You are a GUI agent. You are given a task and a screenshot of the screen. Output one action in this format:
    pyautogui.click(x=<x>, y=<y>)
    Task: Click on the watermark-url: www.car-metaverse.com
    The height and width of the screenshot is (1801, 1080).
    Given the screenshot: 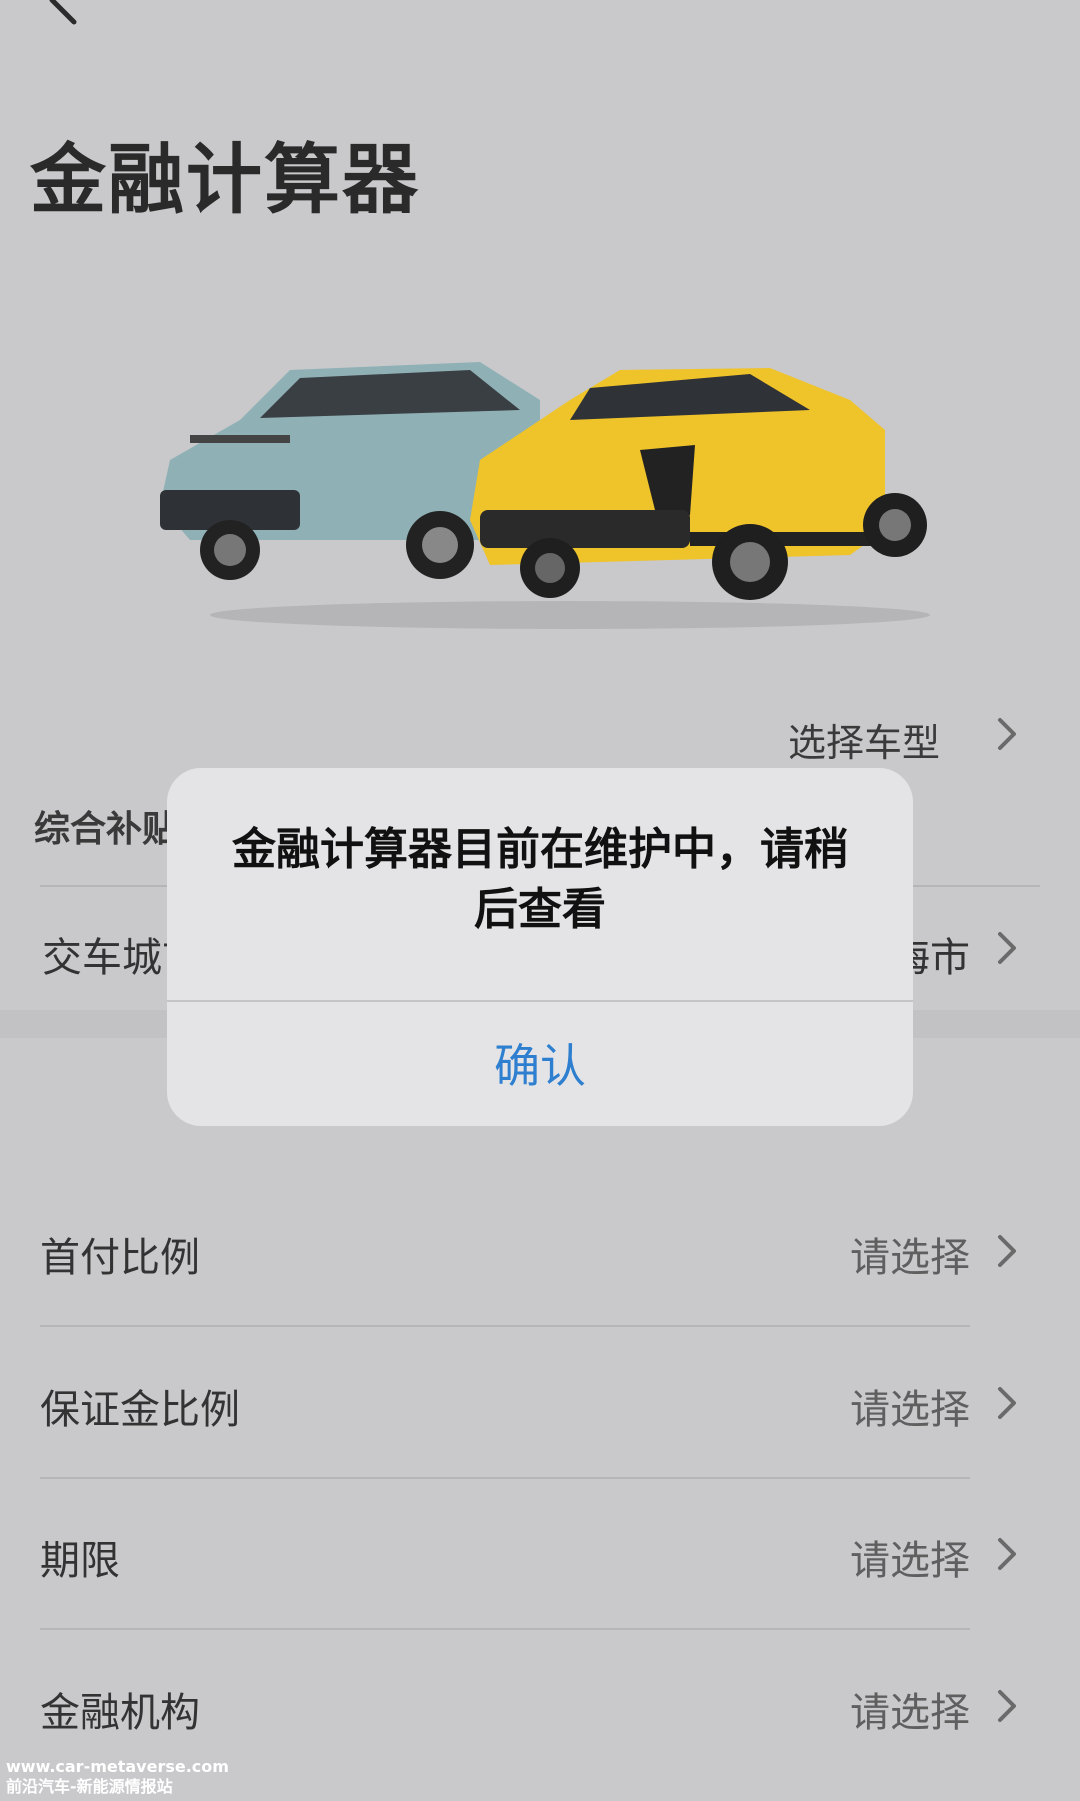 What is the action you would take?
    pyautogui.click(x=117, y=1766)
    